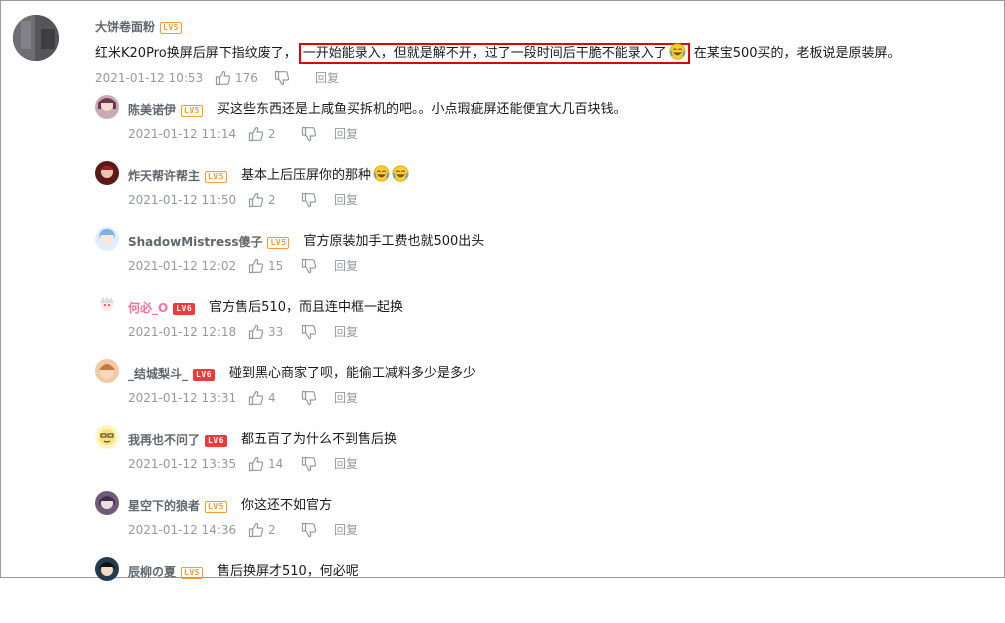 The image size is (1005, 623). I want to click on reply-item: 炸天帮许帮主 LV5 基本上后压屏你的那种 2021-01-12 11:50 2 回复, so click(502, 194).